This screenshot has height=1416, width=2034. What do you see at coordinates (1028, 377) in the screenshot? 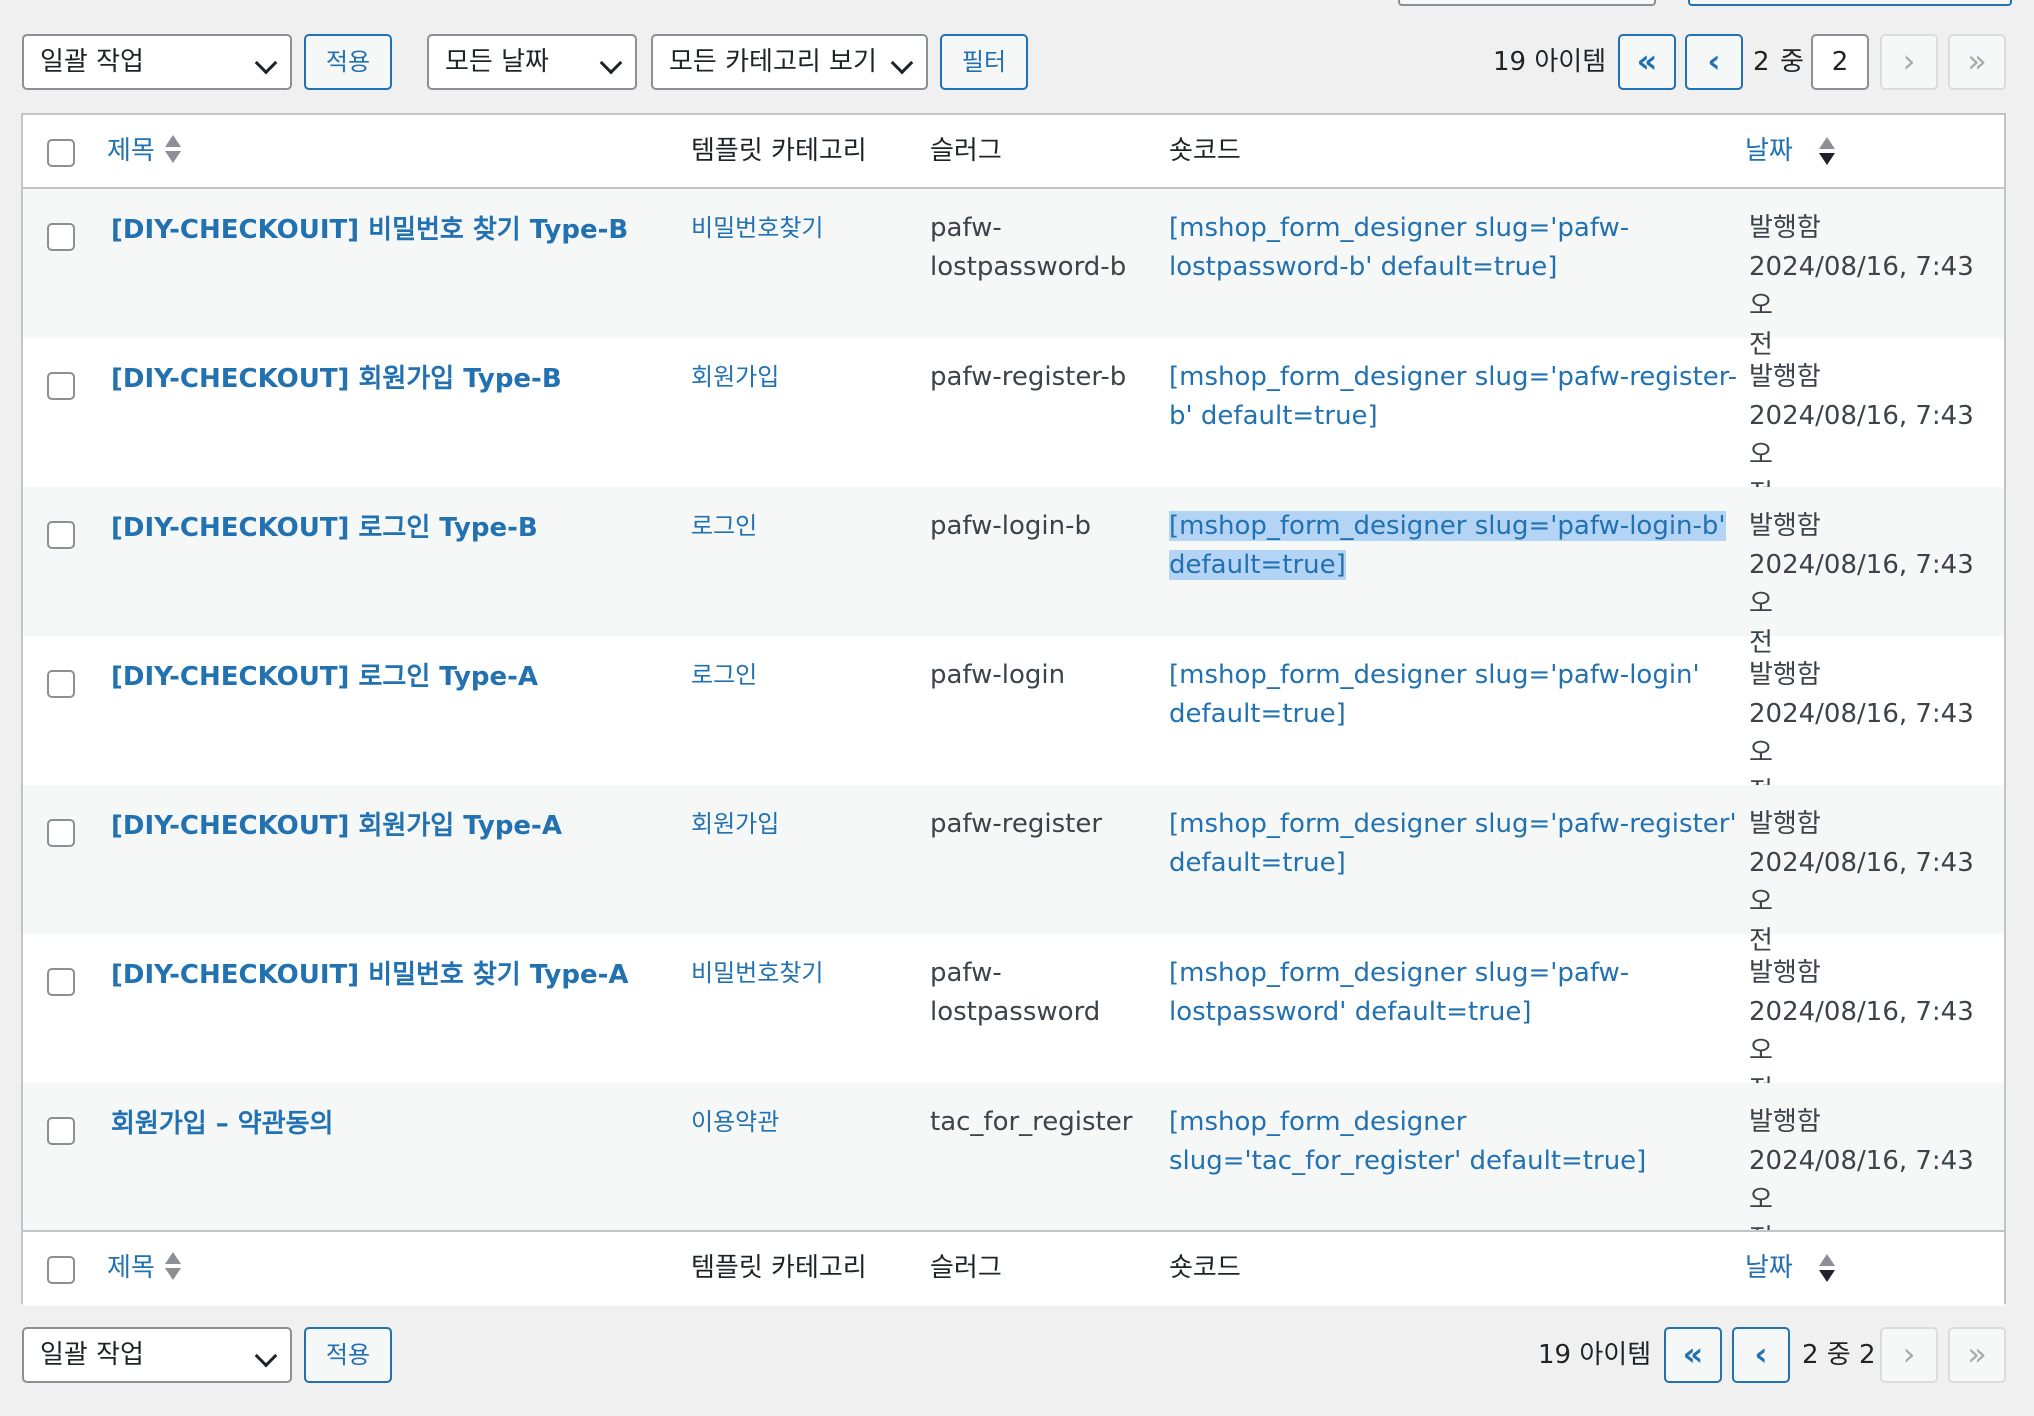
I see `row-slug: pafw-register-b` at bounding box center [1028, 377].